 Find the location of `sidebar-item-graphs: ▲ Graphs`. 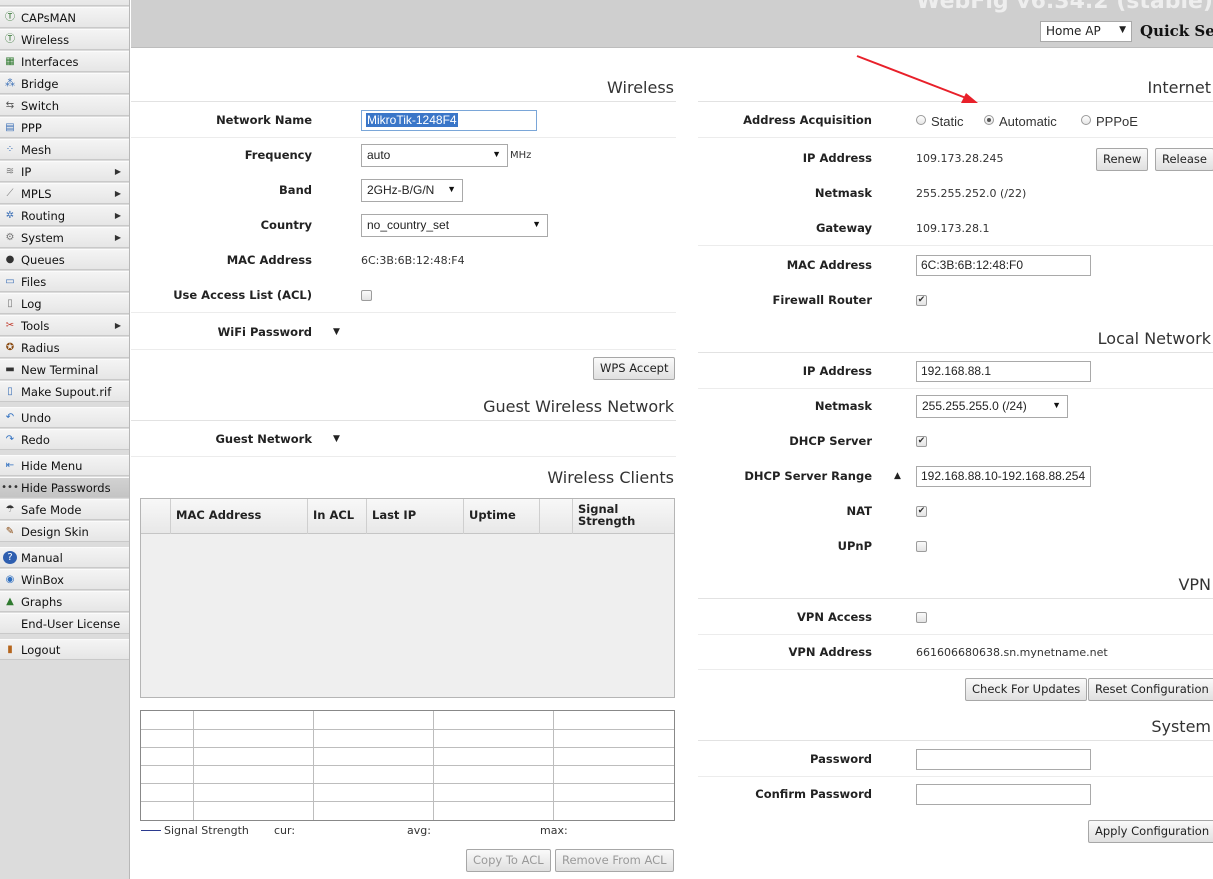

sidebar-item-graphs: ▲ Graphs is located at coordinates (64, 601).